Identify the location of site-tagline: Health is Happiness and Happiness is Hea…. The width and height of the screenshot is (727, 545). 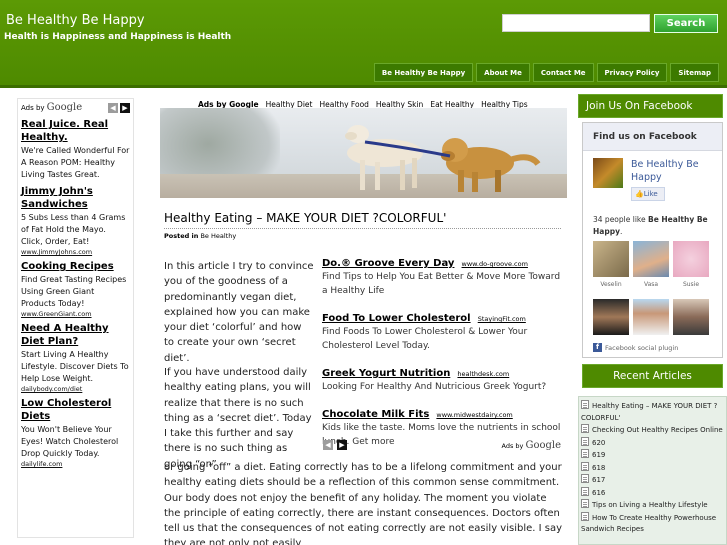
(118, 37).